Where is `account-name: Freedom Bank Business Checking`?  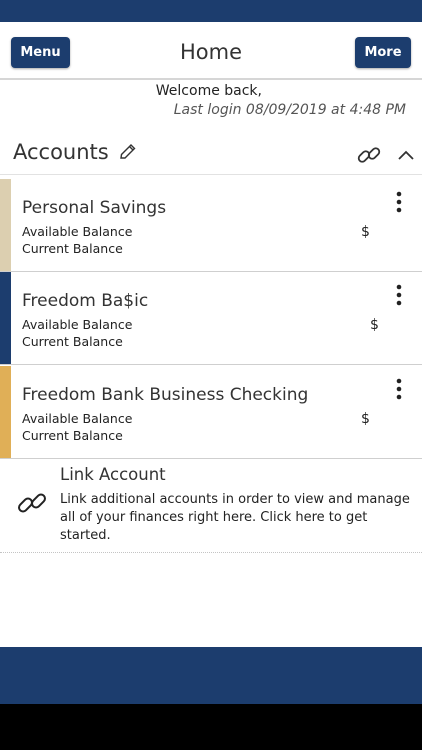 account-name: Freedom Bank Business Checking is located at coordinates (165, 395).